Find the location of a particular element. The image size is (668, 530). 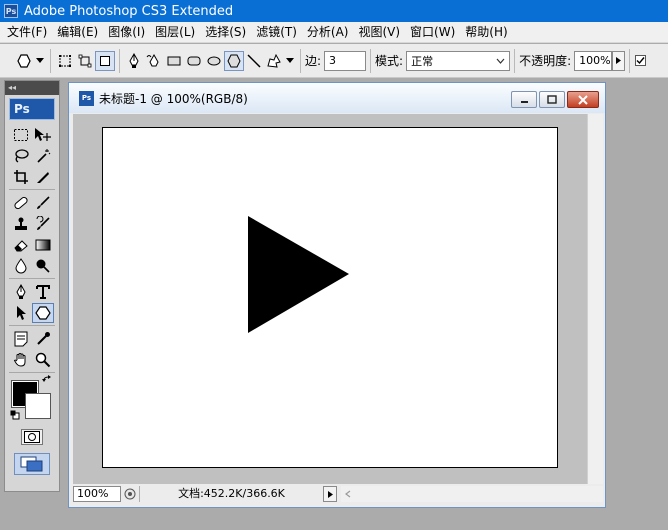

arrow-selection-icon is located at coordinates (21, 312).